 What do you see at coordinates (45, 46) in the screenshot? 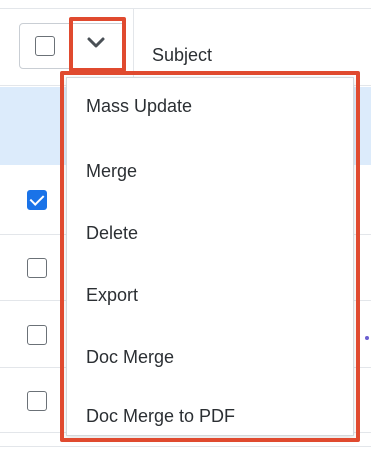
I see `select-all-checkbox` at bounding box center [45, 46].